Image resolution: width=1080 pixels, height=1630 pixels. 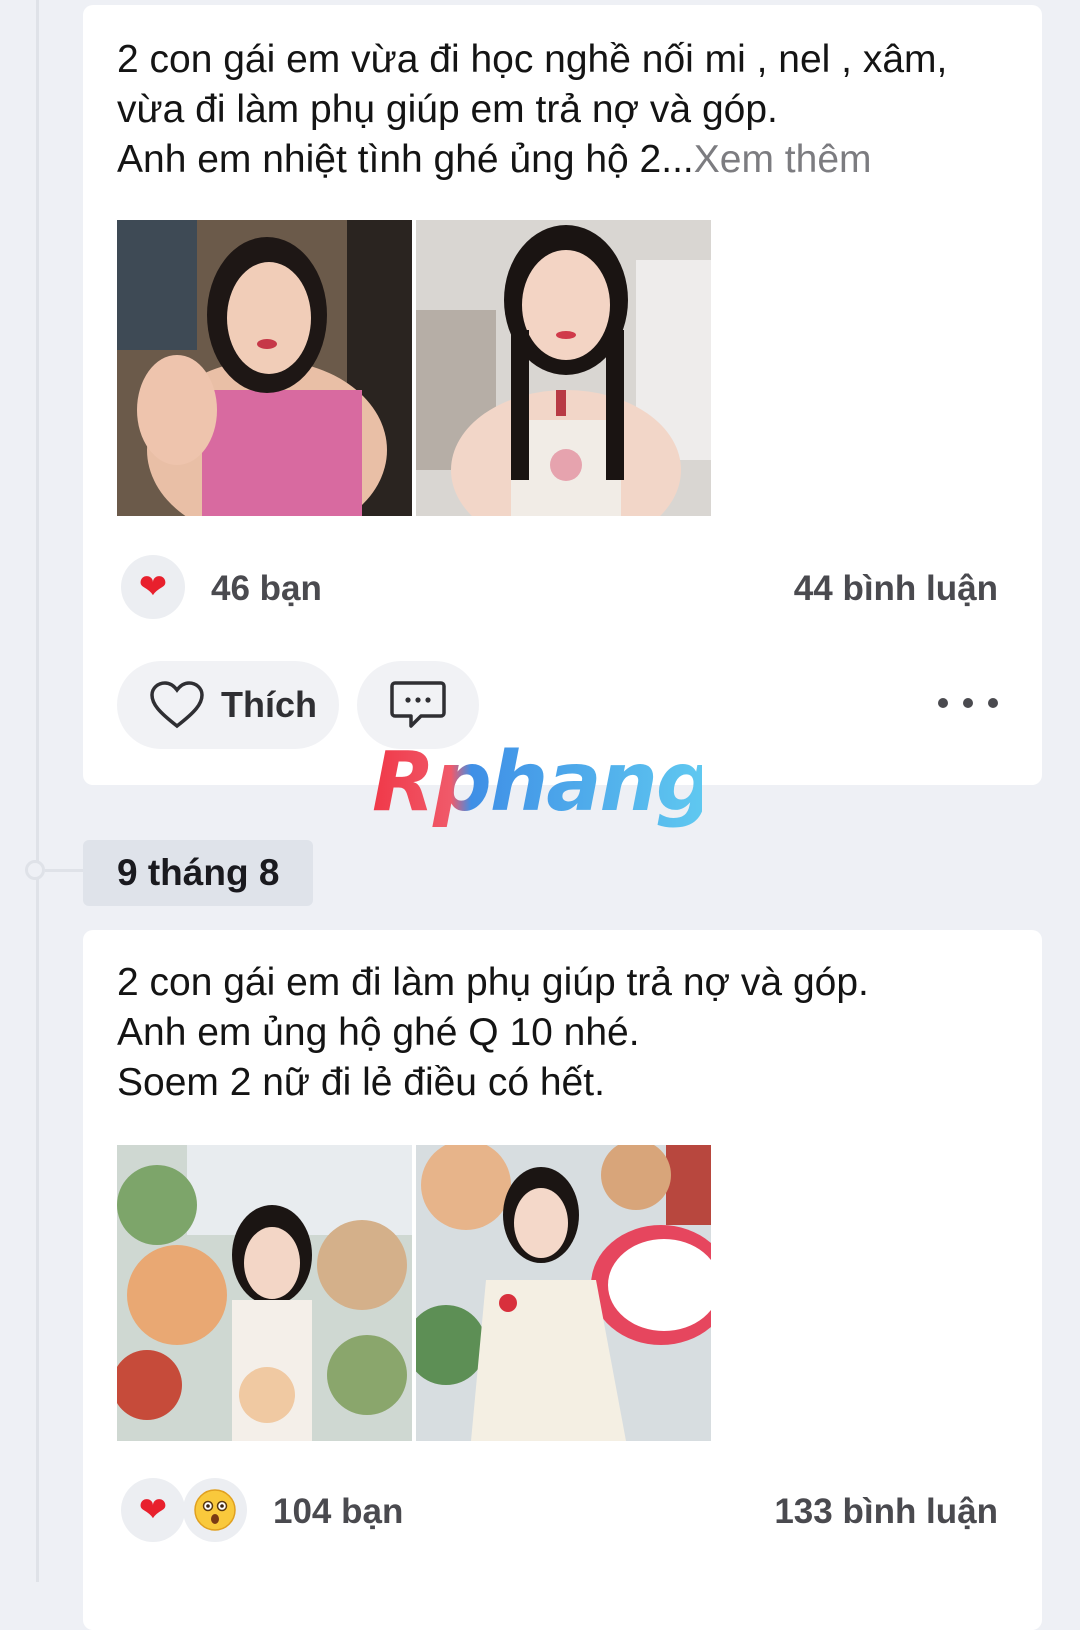 I want to click on reaction-stats: ❤ 46 bạn 44 bình luận, so click(x=559, y=590).